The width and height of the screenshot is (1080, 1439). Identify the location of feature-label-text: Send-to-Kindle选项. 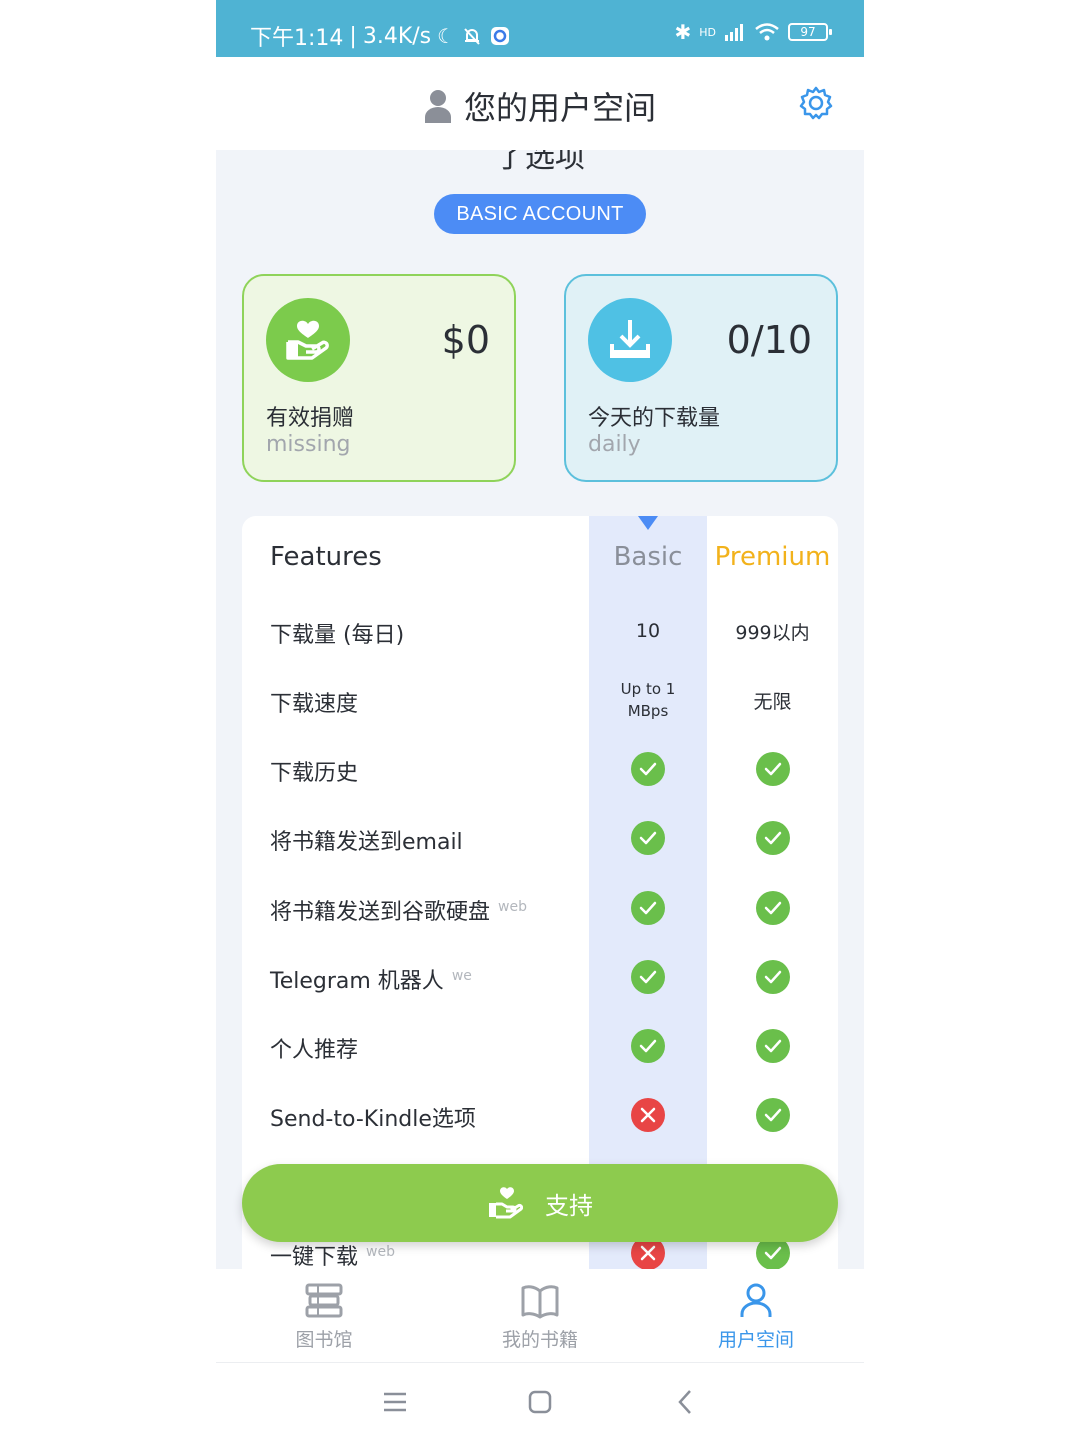
(373, 1119).